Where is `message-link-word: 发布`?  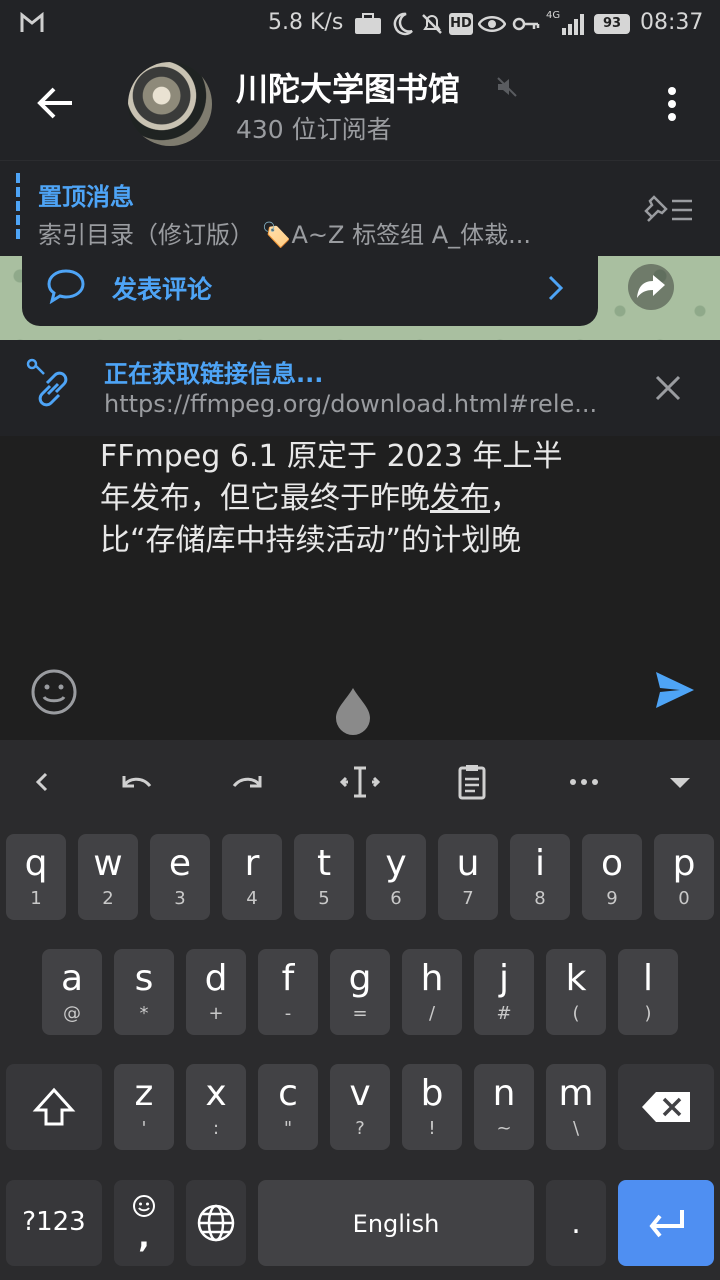
message-link-word: 发布 is located at coordinates (460, 498).